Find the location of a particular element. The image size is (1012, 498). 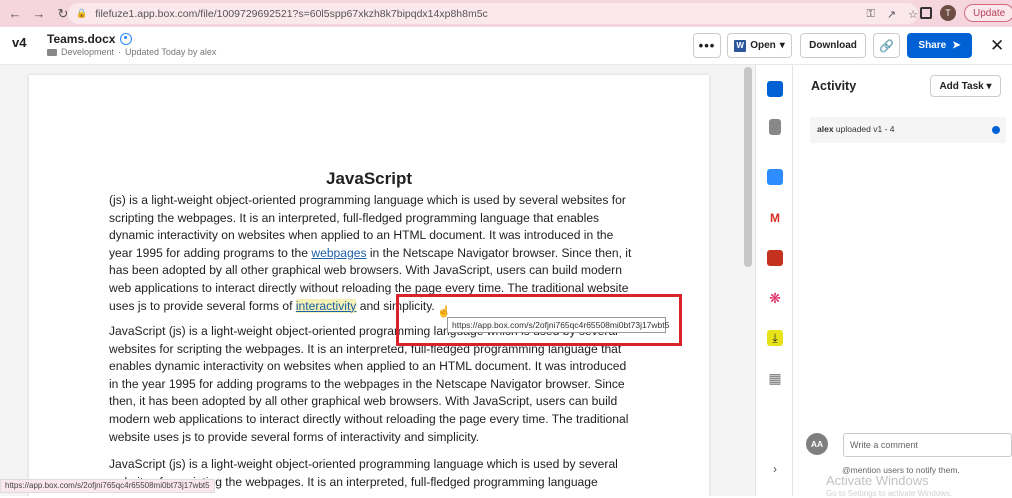

share-button: Share ➤ is located at coordinates (939, 45).